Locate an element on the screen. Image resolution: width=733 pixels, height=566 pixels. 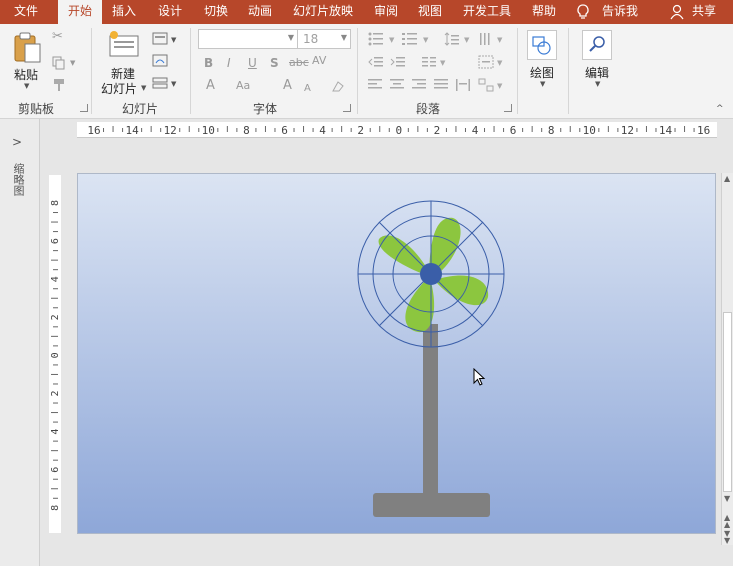
numbering-icon is located at coordinates (410, 39).